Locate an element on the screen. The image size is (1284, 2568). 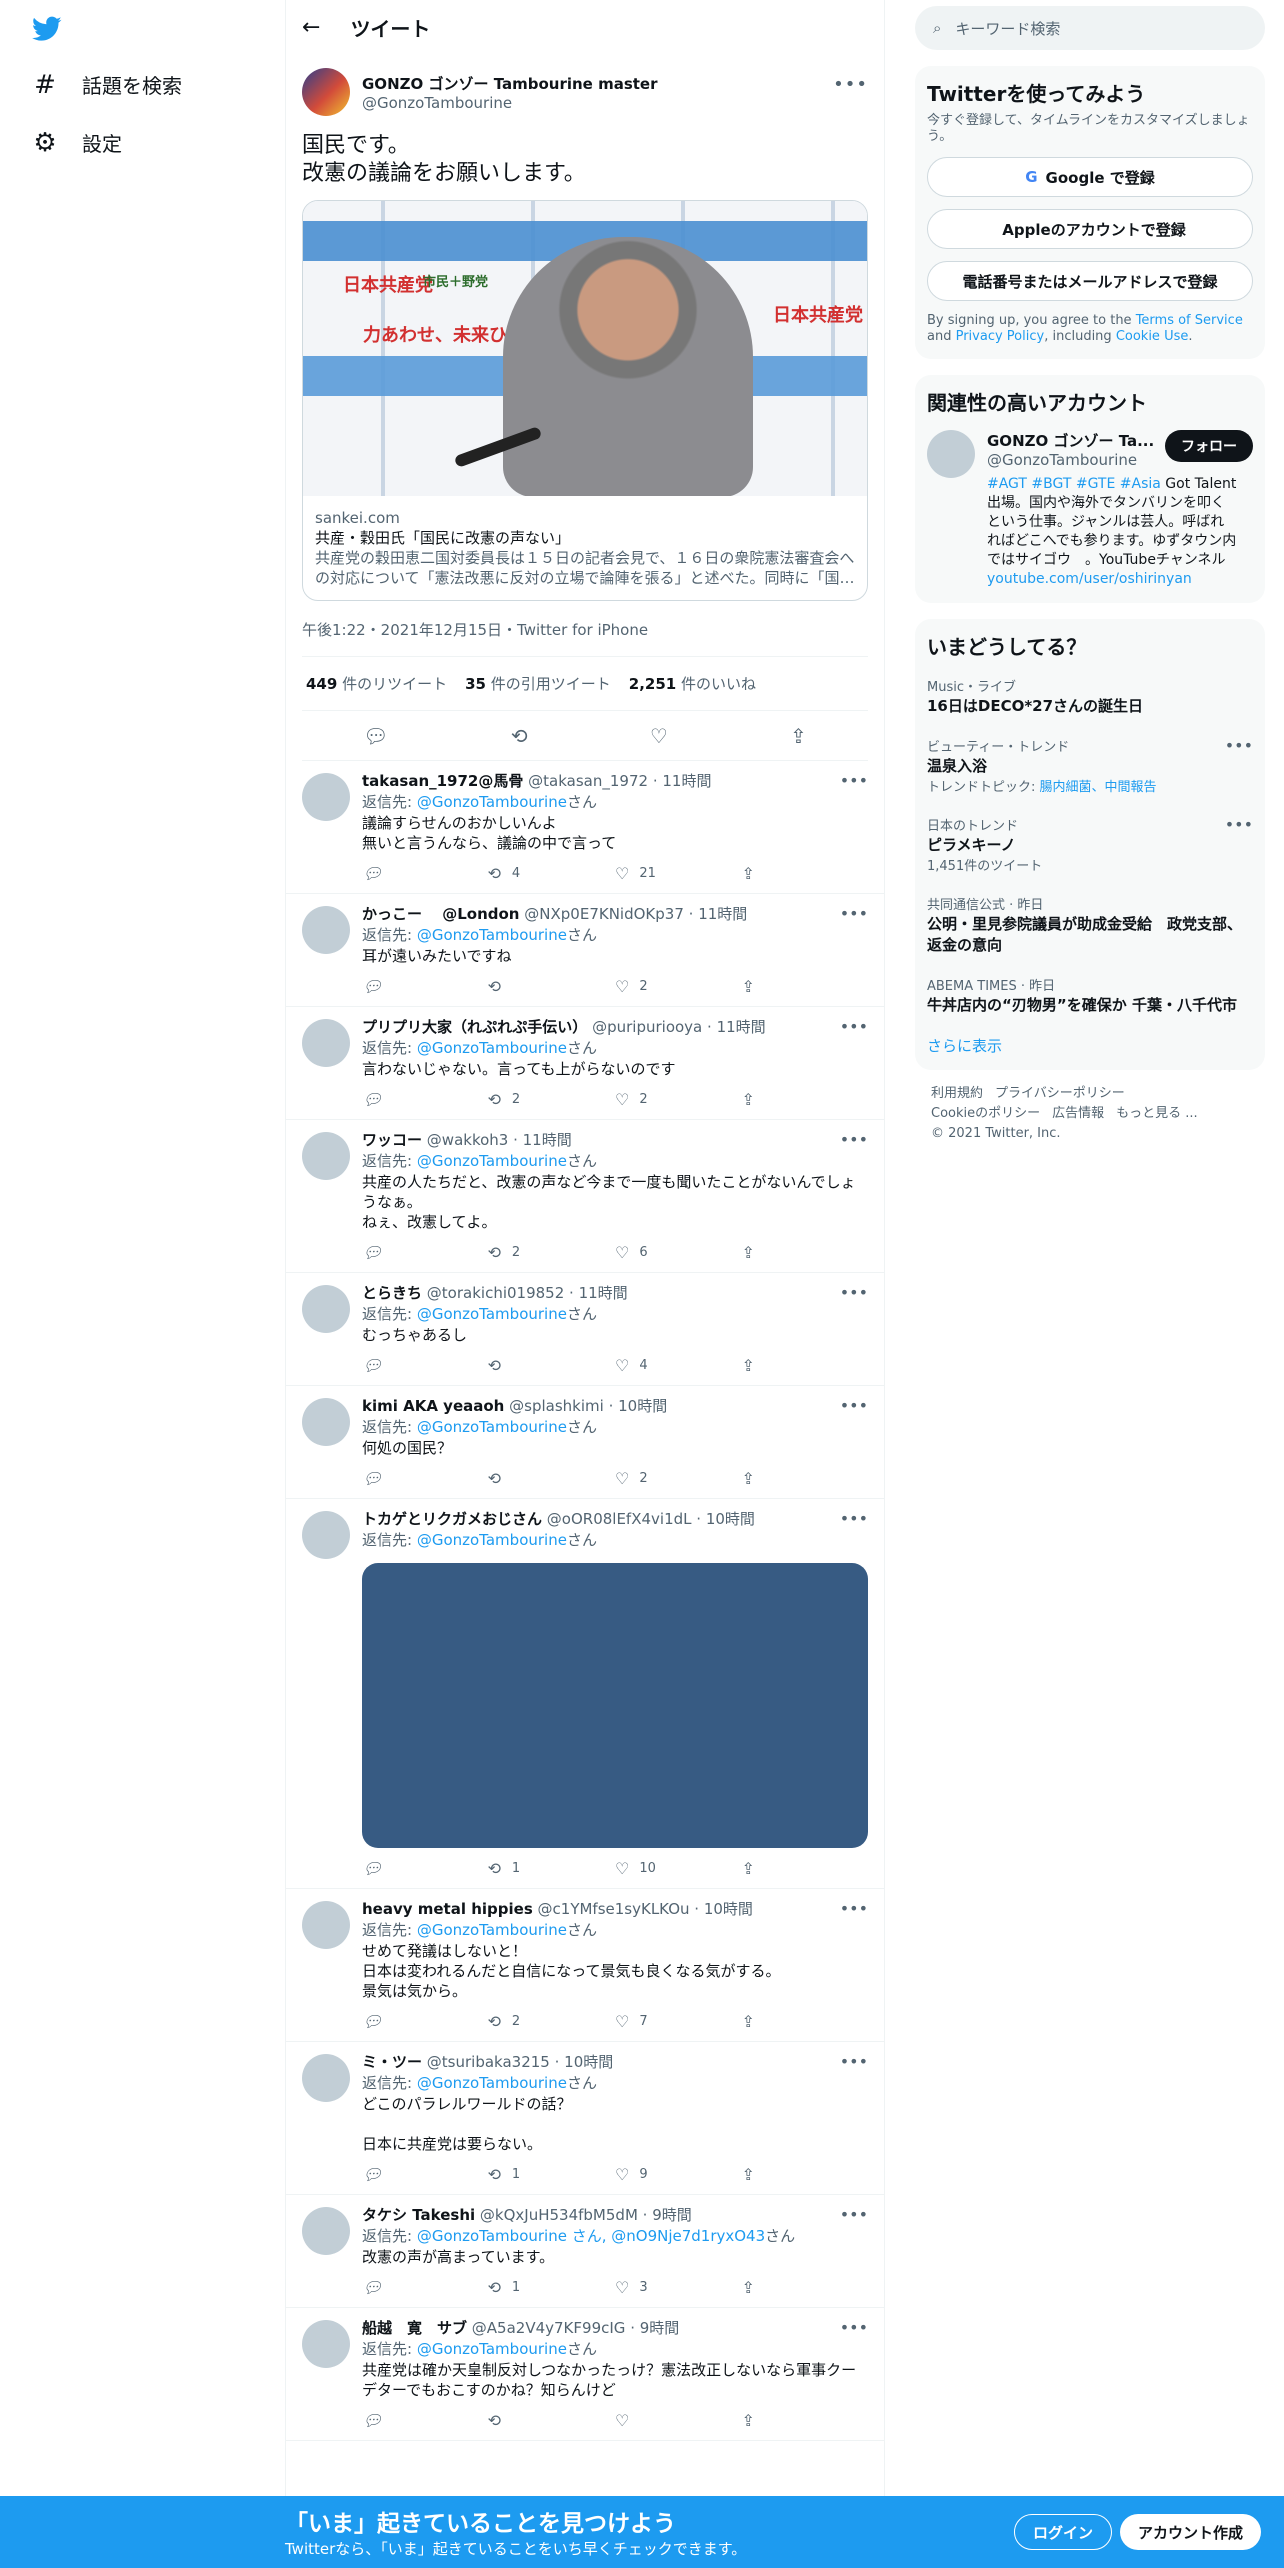
author-handle: @GonzoTambourine is located at coordinates (510, 103).